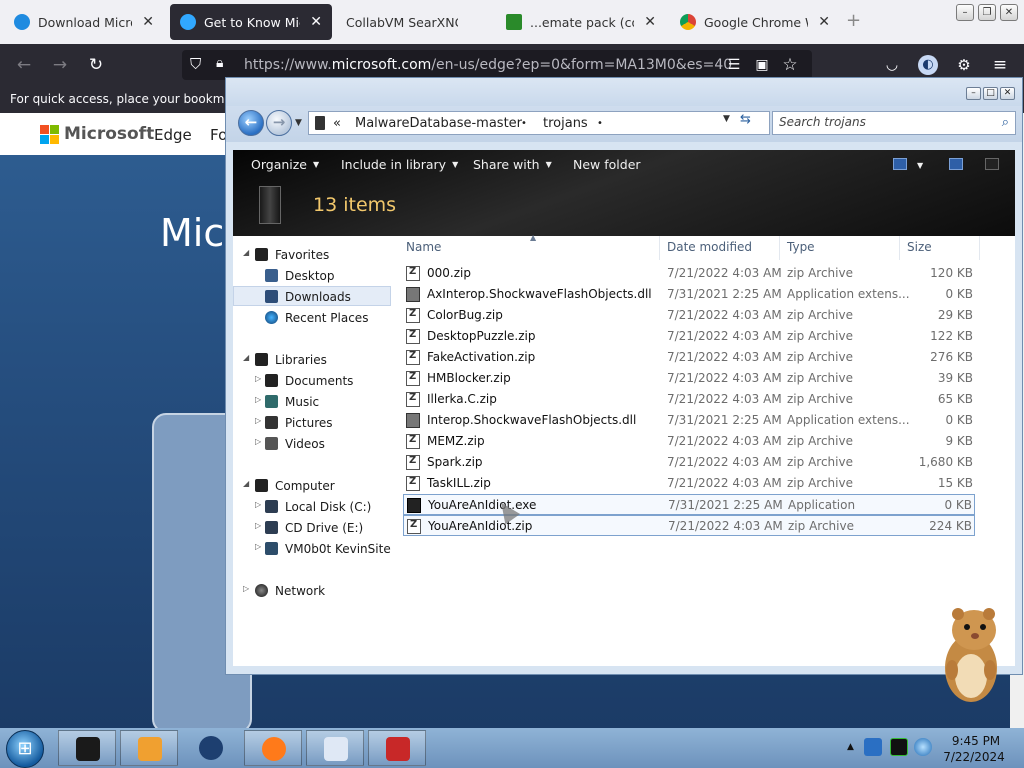 This screenshot has width=1024, height=768. I want to click on explorer-close-button: ✕, so click(1007, 93).